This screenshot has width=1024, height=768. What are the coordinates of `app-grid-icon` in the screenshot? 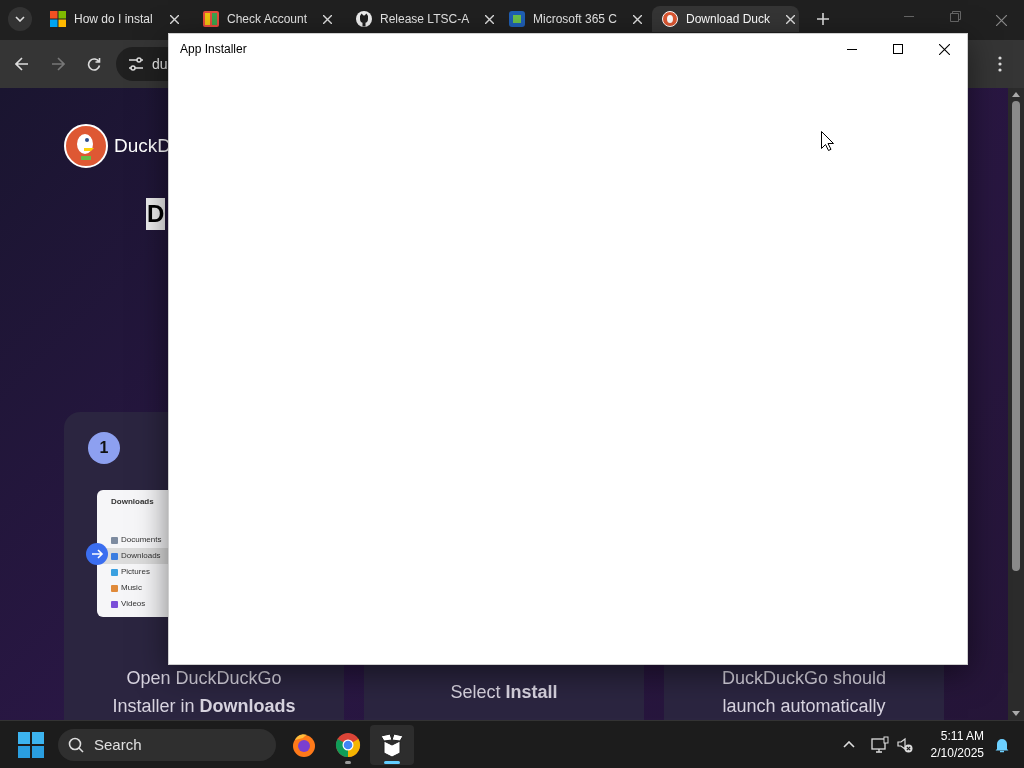 It's located at (517, 19).